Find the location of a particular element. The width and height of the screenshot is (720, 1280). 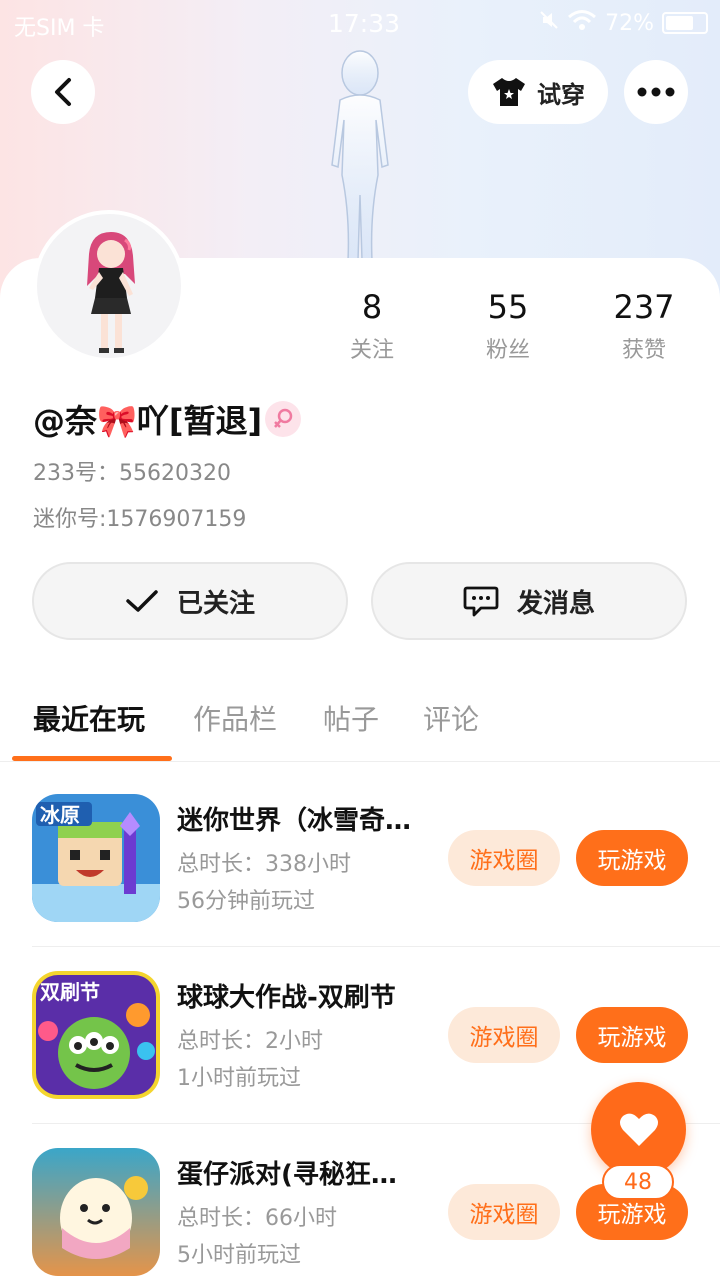

profile-tabs: 最近在玩 作品栏 帖子 评论 is located at coordinates (360, 726).